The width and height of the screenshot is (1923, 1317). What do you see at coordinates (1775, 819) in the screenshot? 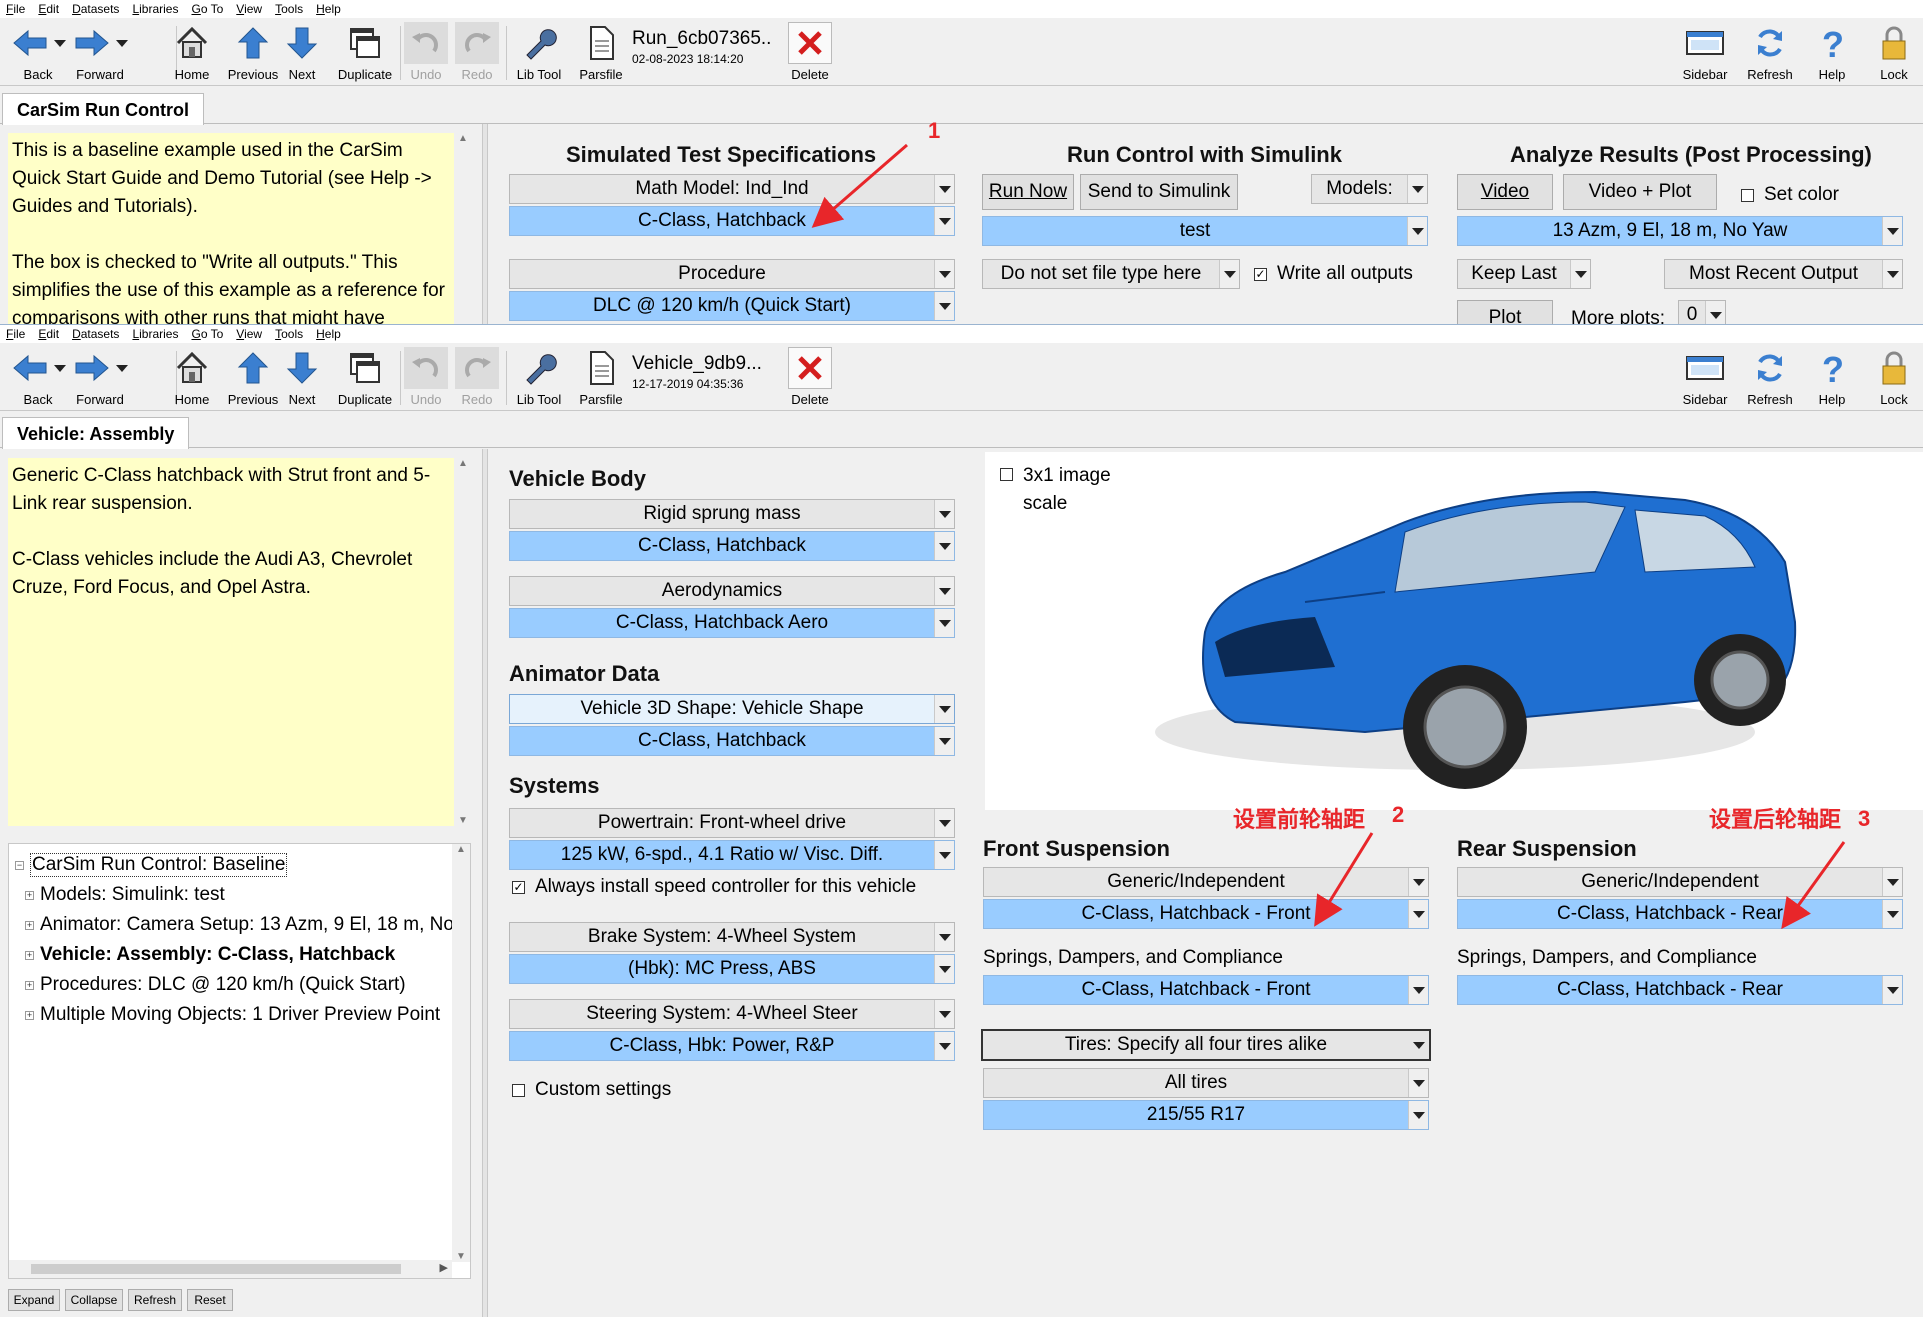
I see `annotation-rear-wheelbase: 设置后轮轴距` at bounding box center [1775, 819].